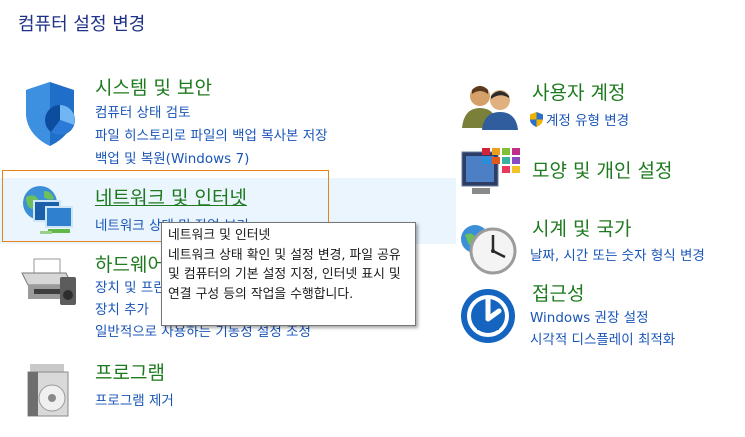  I want to click on category-title-ease-of-access: 접근성, so click(558, 294).